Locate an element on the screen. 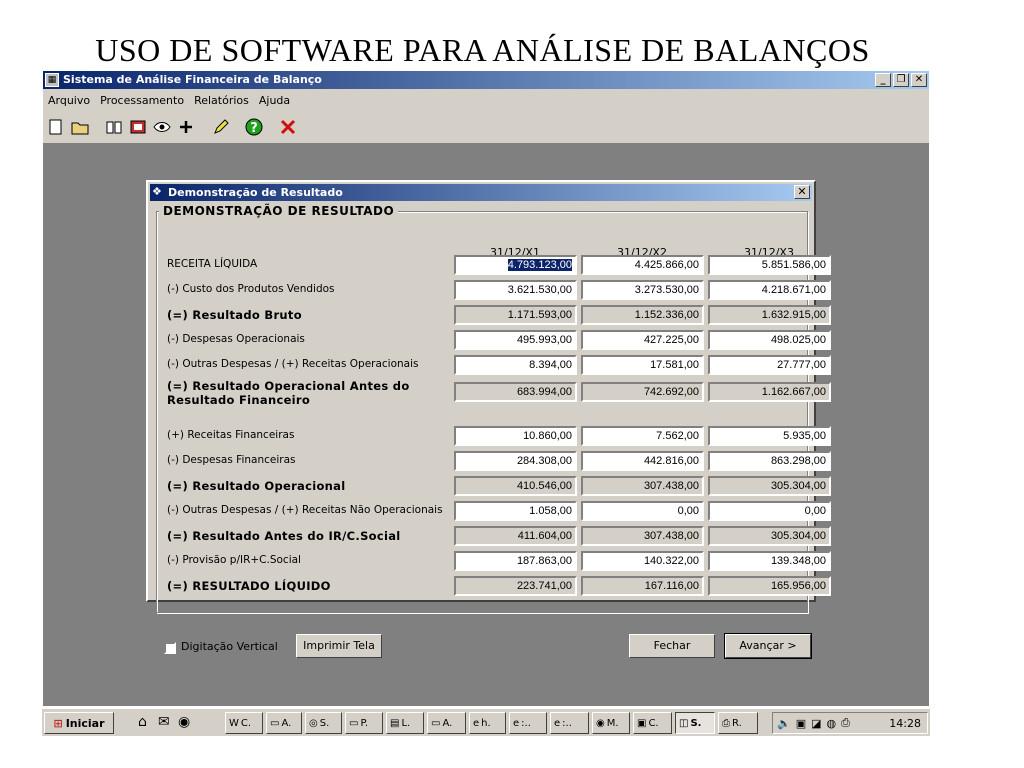 The width and height of the screenshot is (1024, 768). slide-title: USO DE SOFTWARE PARA ANÁLISE DE BALANÇOS is located at coordinates (482, 50).